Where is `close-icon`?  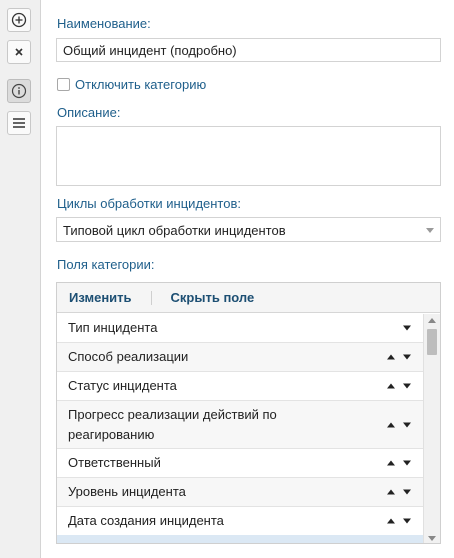 close-icon is located at coordinates (19, 52).